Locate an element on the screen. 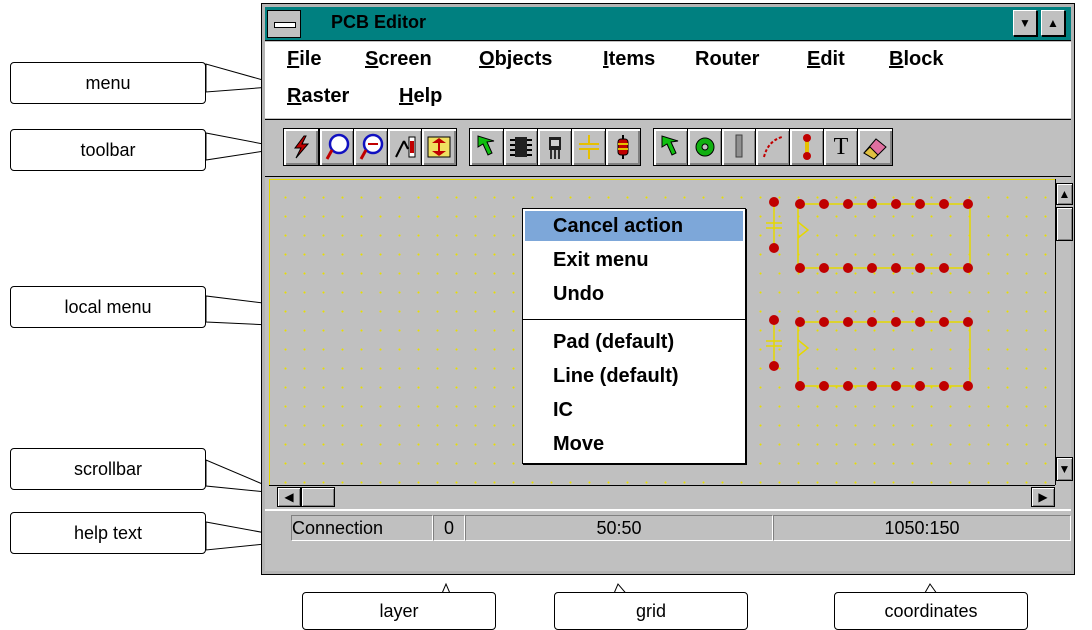  toolbar-callout: toolbar is located at coordinates (108, 150).